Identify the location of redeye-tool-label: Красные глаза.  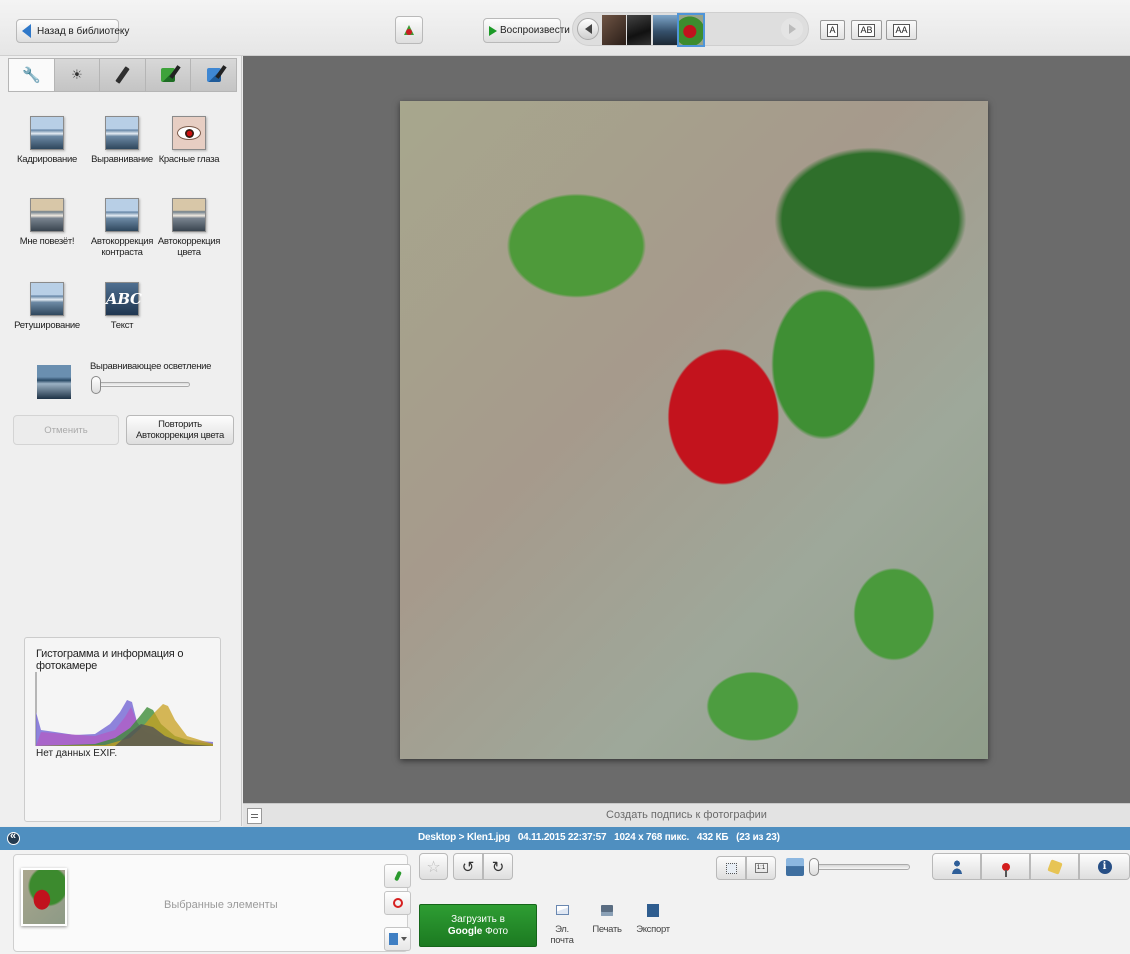
(189, 159).